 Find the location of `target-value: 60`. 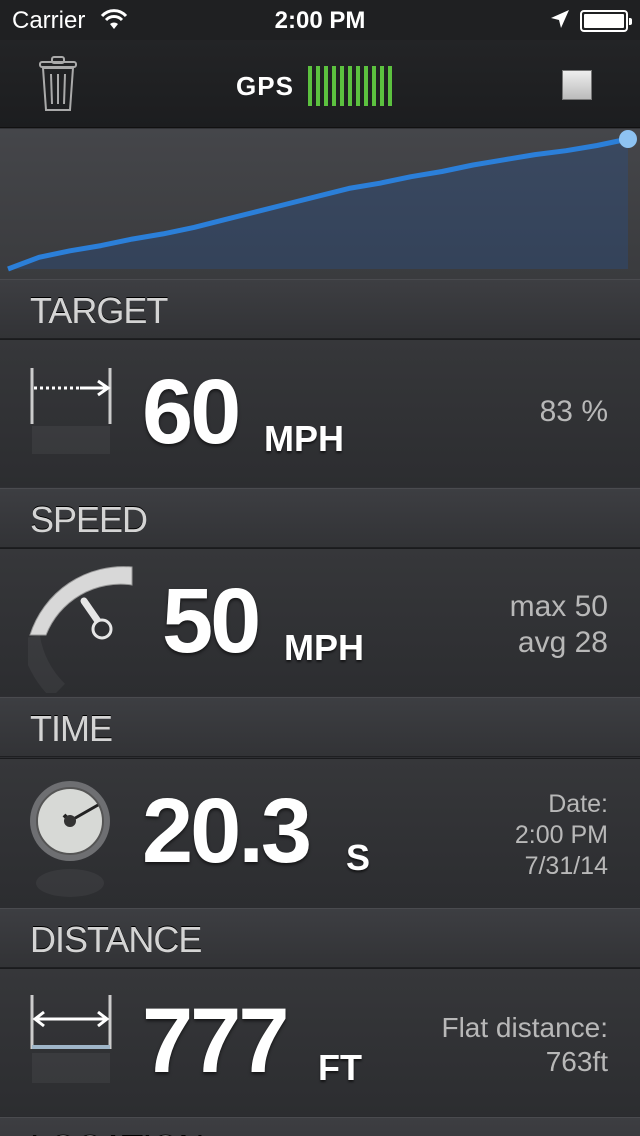

target-value: 60 is located at coordinates (191, 412).